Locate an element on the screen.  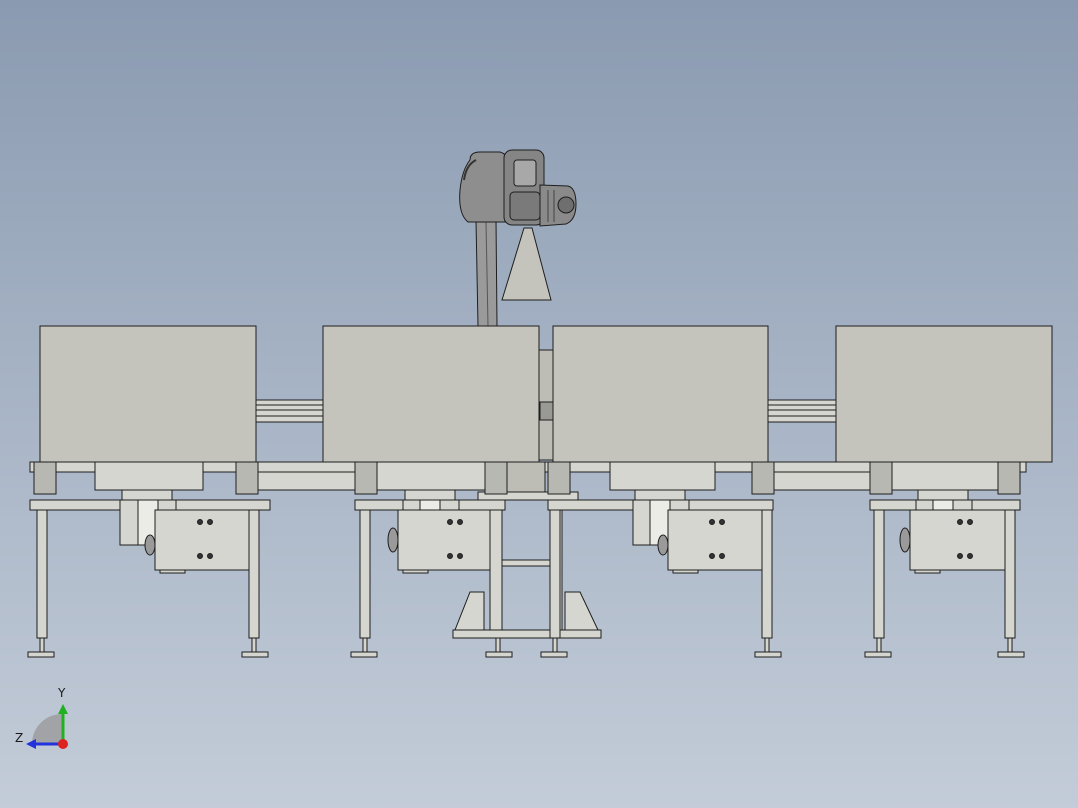
leveling-feet is located at coordinates (526, 647).